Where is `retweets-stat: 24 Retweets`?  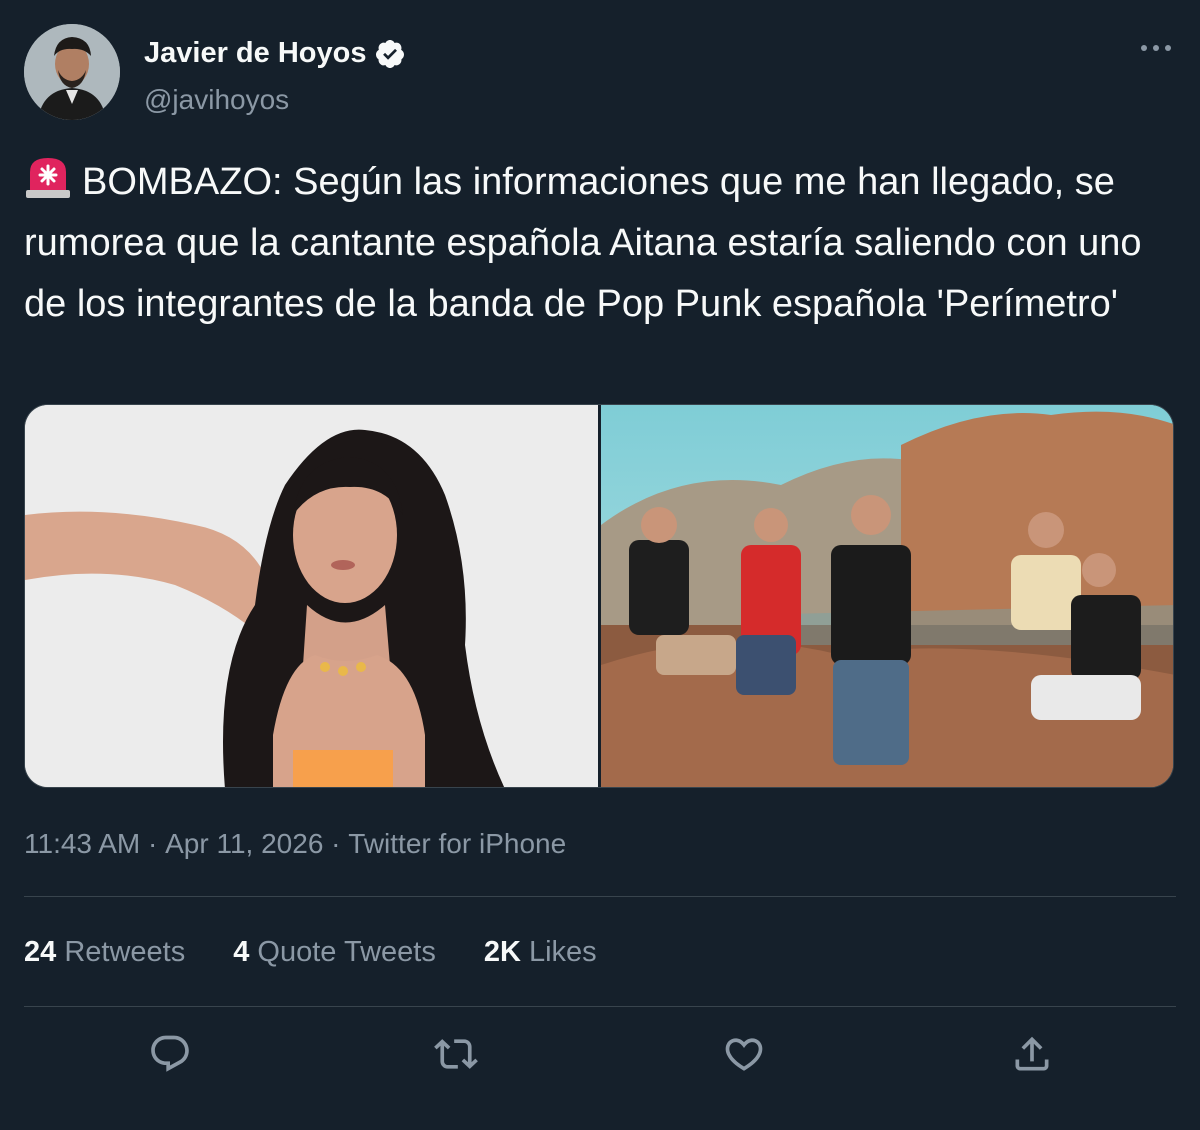 retweets-stat: 24 Retweets is located at coordinates (104, 952).